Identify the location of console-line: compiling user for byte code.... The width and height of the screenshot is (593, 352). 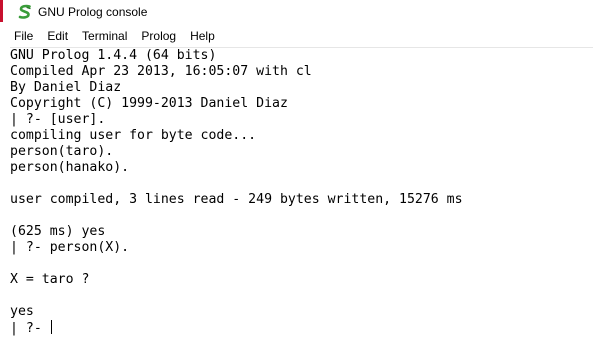
(133, 135).